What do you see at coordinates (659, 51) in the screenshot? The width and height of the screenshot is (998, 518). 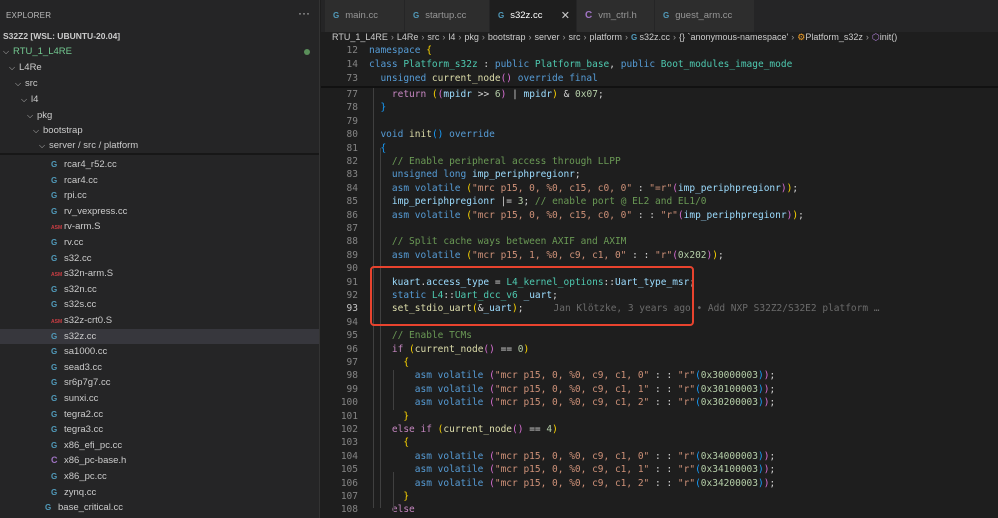 I see `code-line: 12 namespace {` at bounding box center [659, 51].